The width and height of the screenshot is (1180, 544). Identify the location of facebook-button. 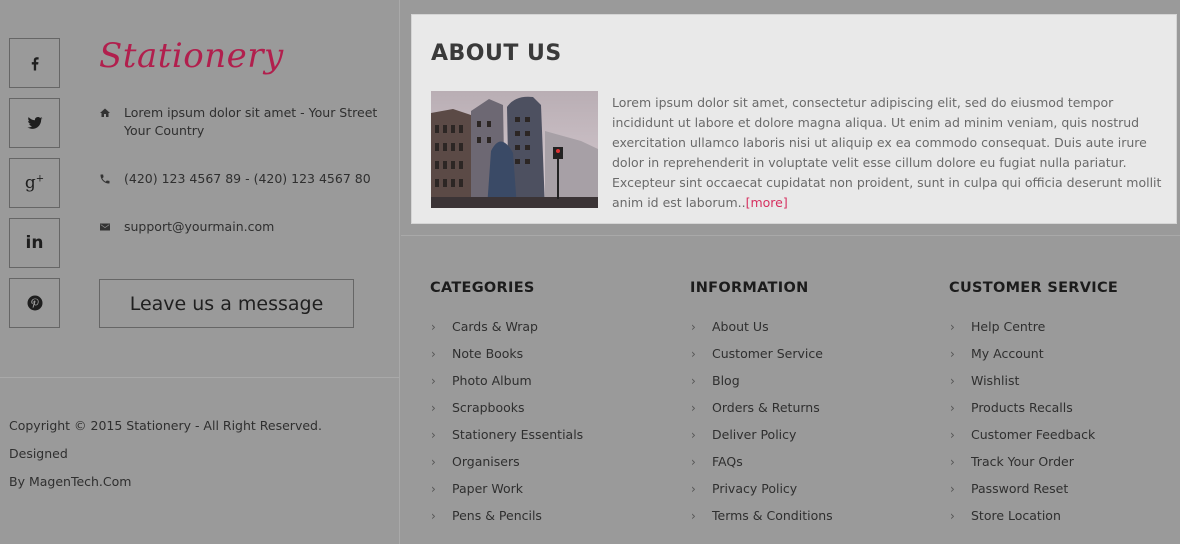
(34, 63).